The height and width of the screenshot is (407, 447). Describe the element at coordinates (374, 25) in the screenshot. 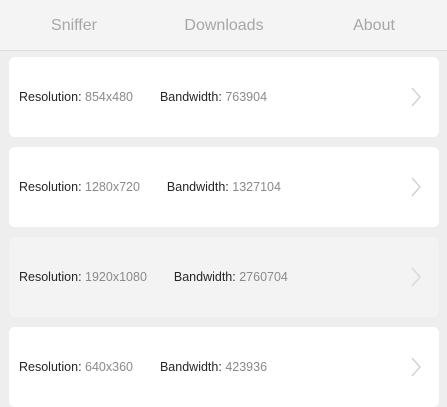

I see `tab-about: About` at that location.